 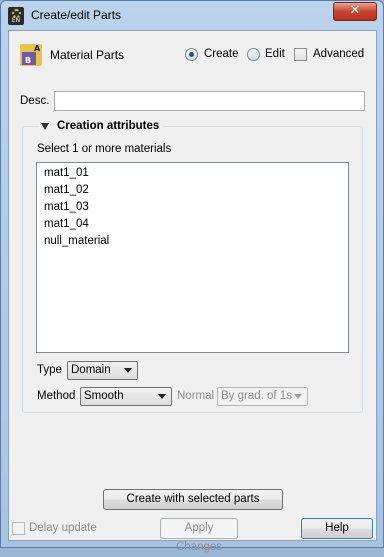 What do you see at coordinates (192, 207) in the screenshot?
I see `list-item: mat1_03` at bounding box center [192, 207].